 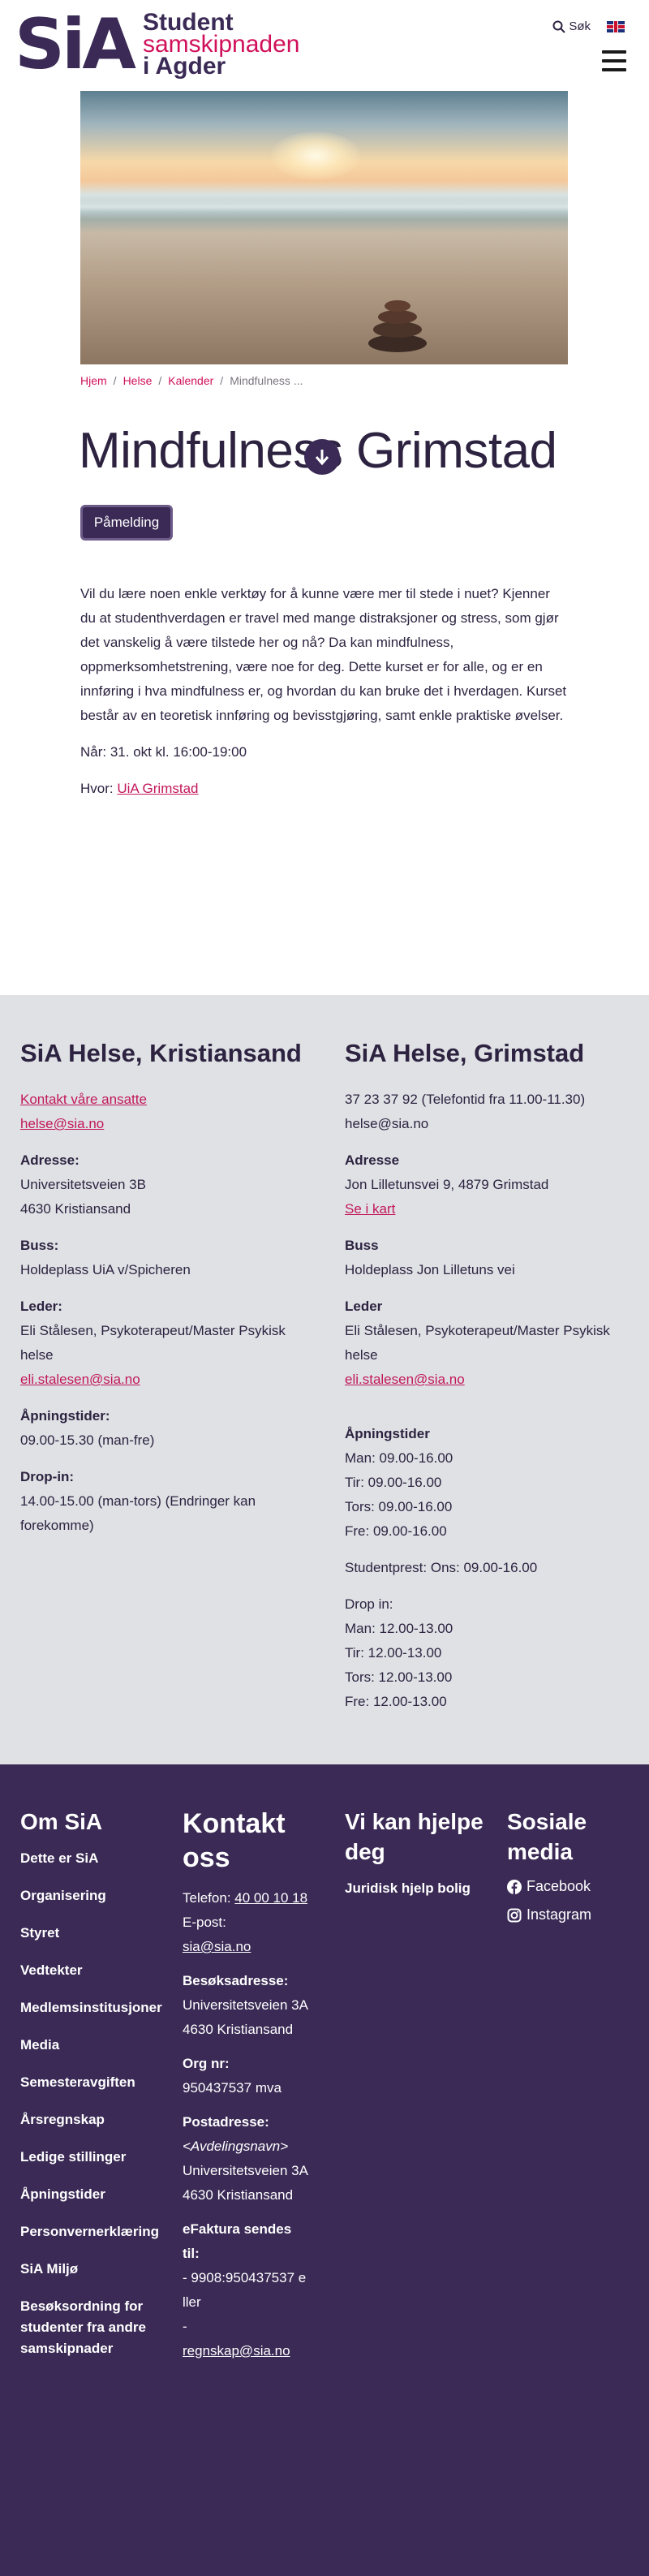 What do you see at coordinates (364, 1306) in the screenshot?
I see `grimstad-leader-label: Leder` at bounding box center [364, 1306].